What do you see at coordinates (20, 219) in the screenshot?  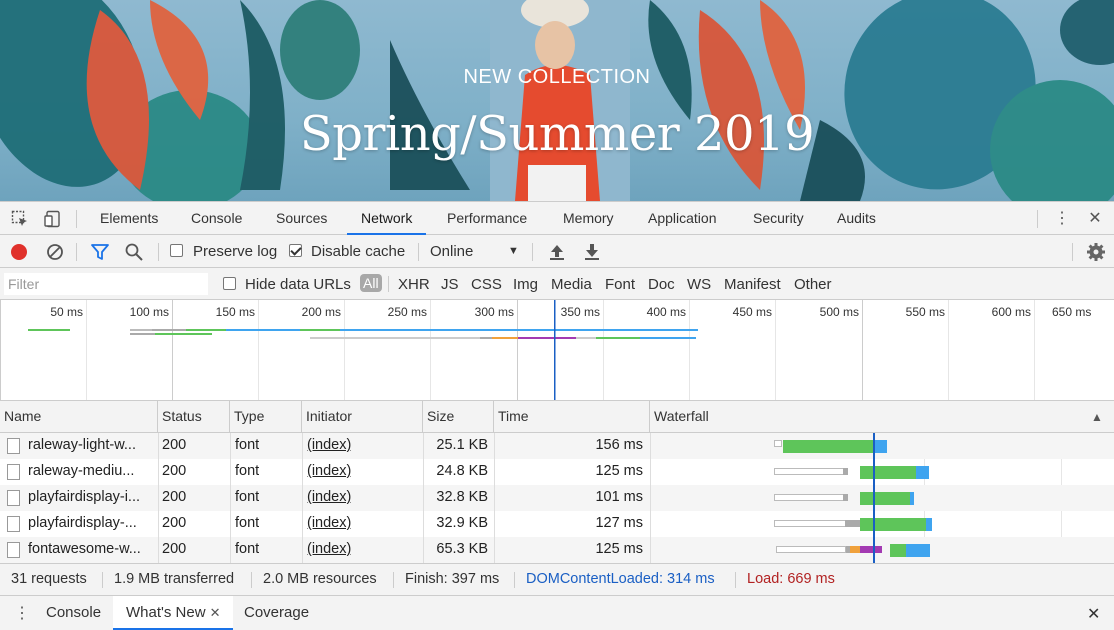 I see `inspect-element-icon` at bounding box center [20, 219].